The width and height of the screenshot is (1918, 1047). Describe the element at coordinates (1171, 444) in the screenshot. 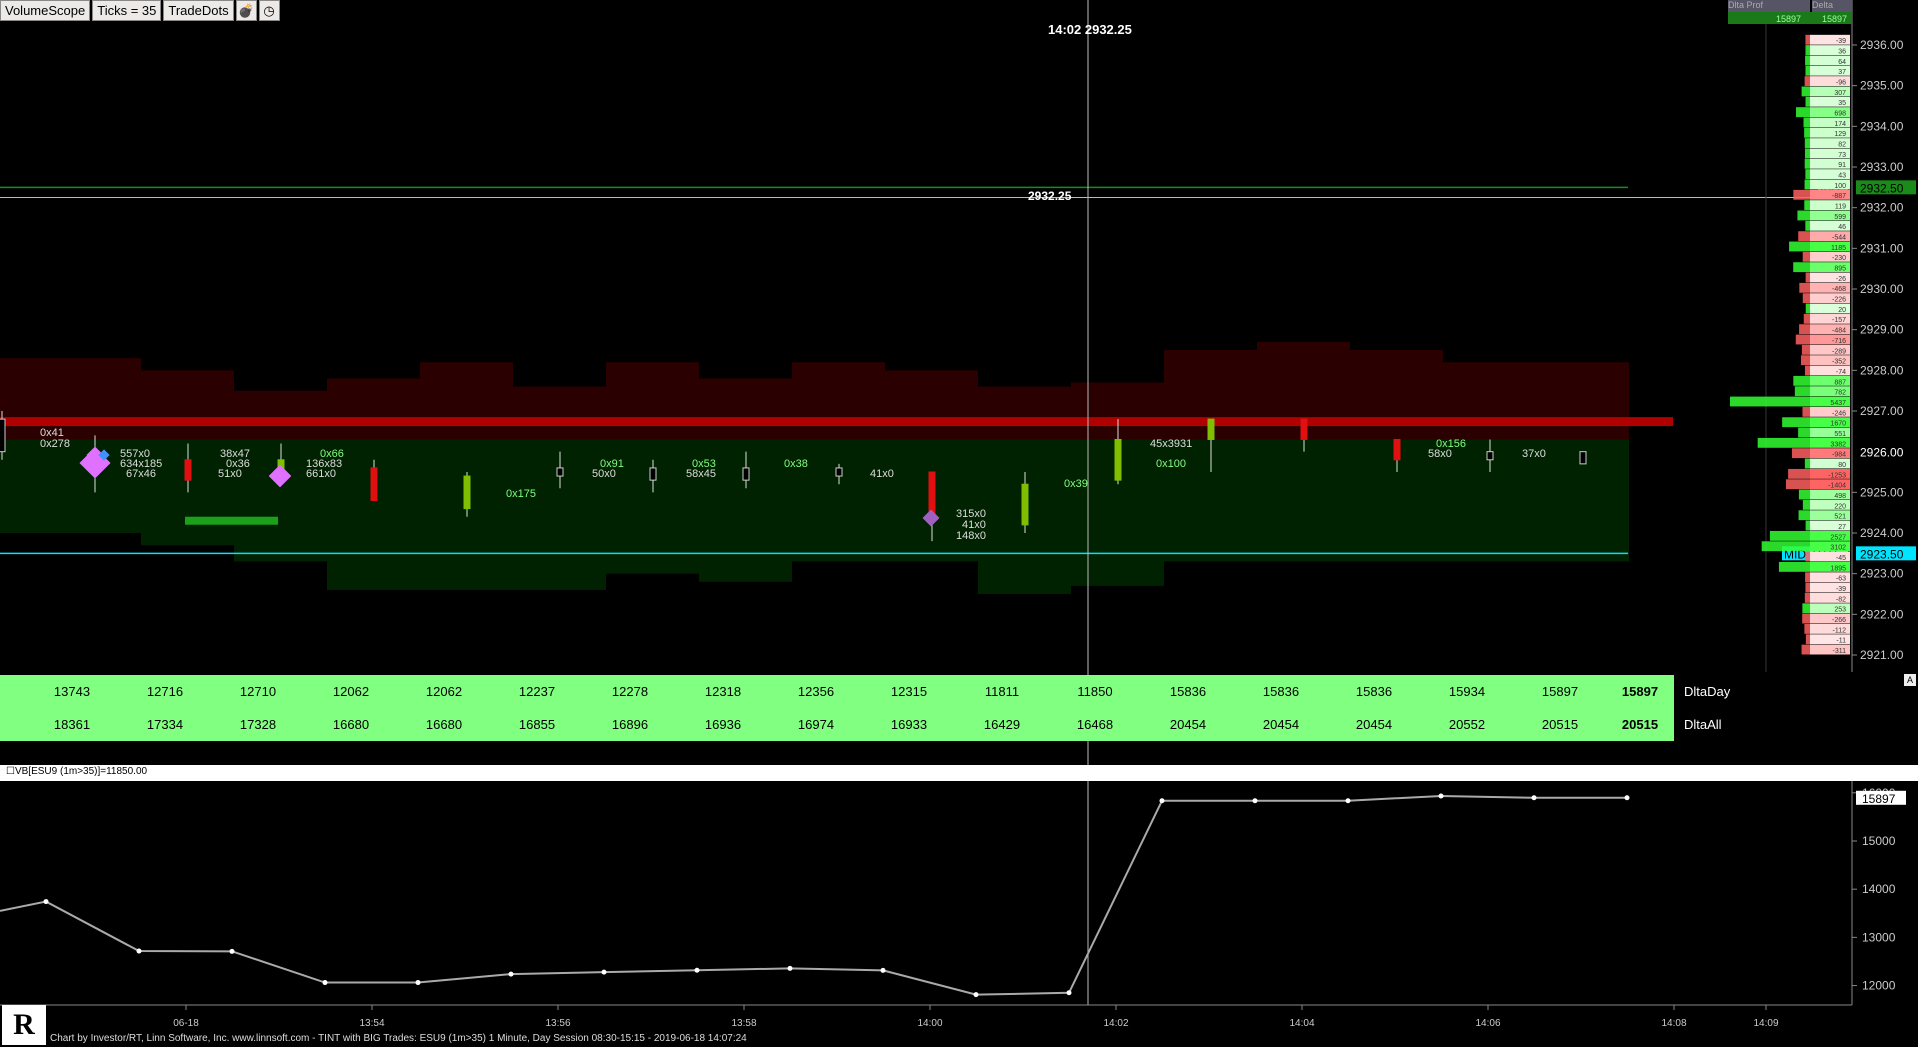

I see `trade-label: 45x3931` at that location.